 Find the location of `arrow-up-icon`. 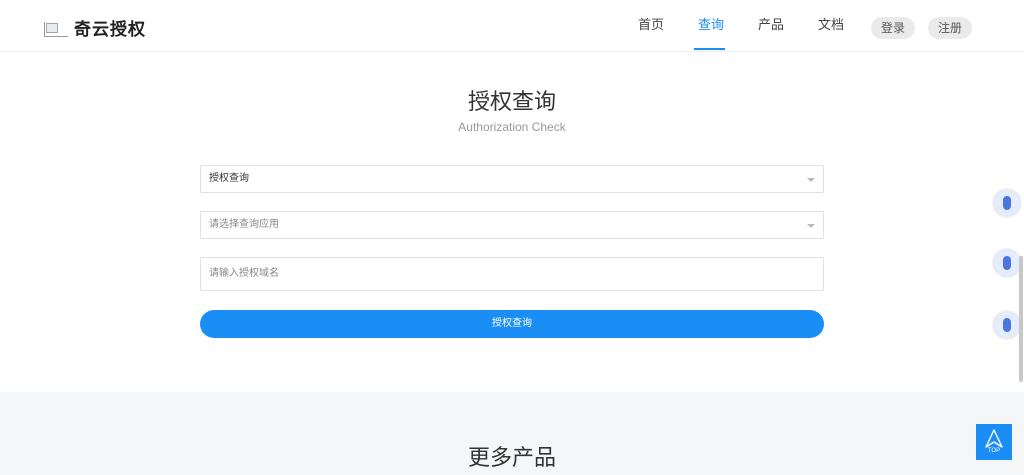

arrow-up-icon is located at coordinates (994, 438).